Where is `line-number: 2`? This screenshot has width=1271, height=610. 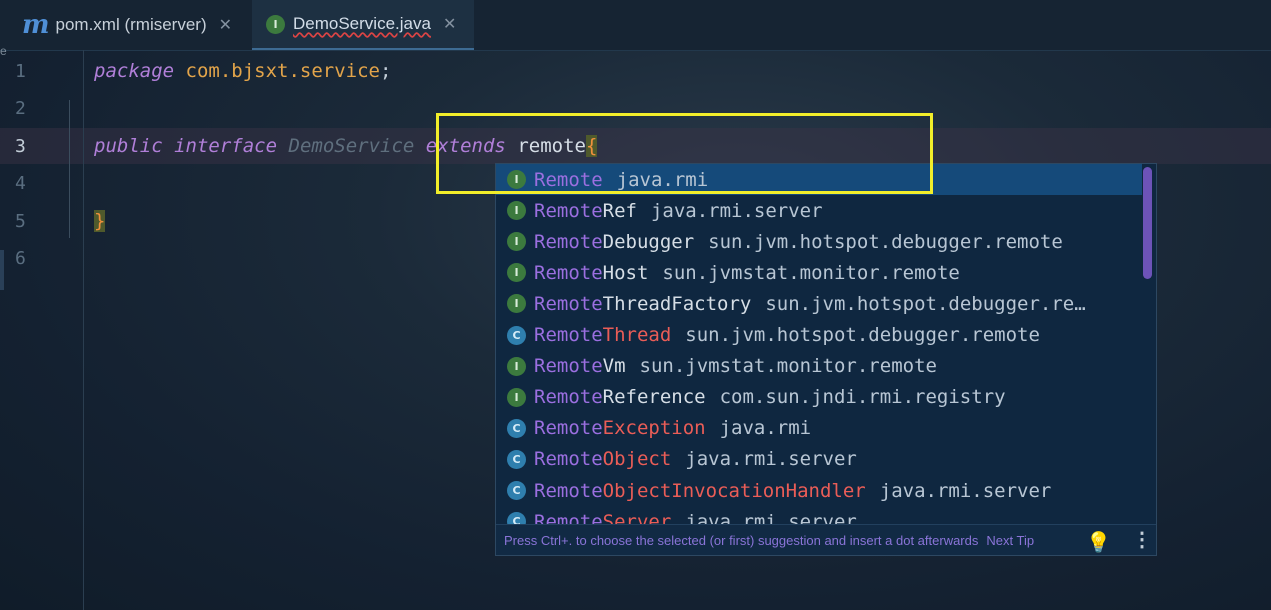
line-number: 2 is located at coordinates (20, 108).